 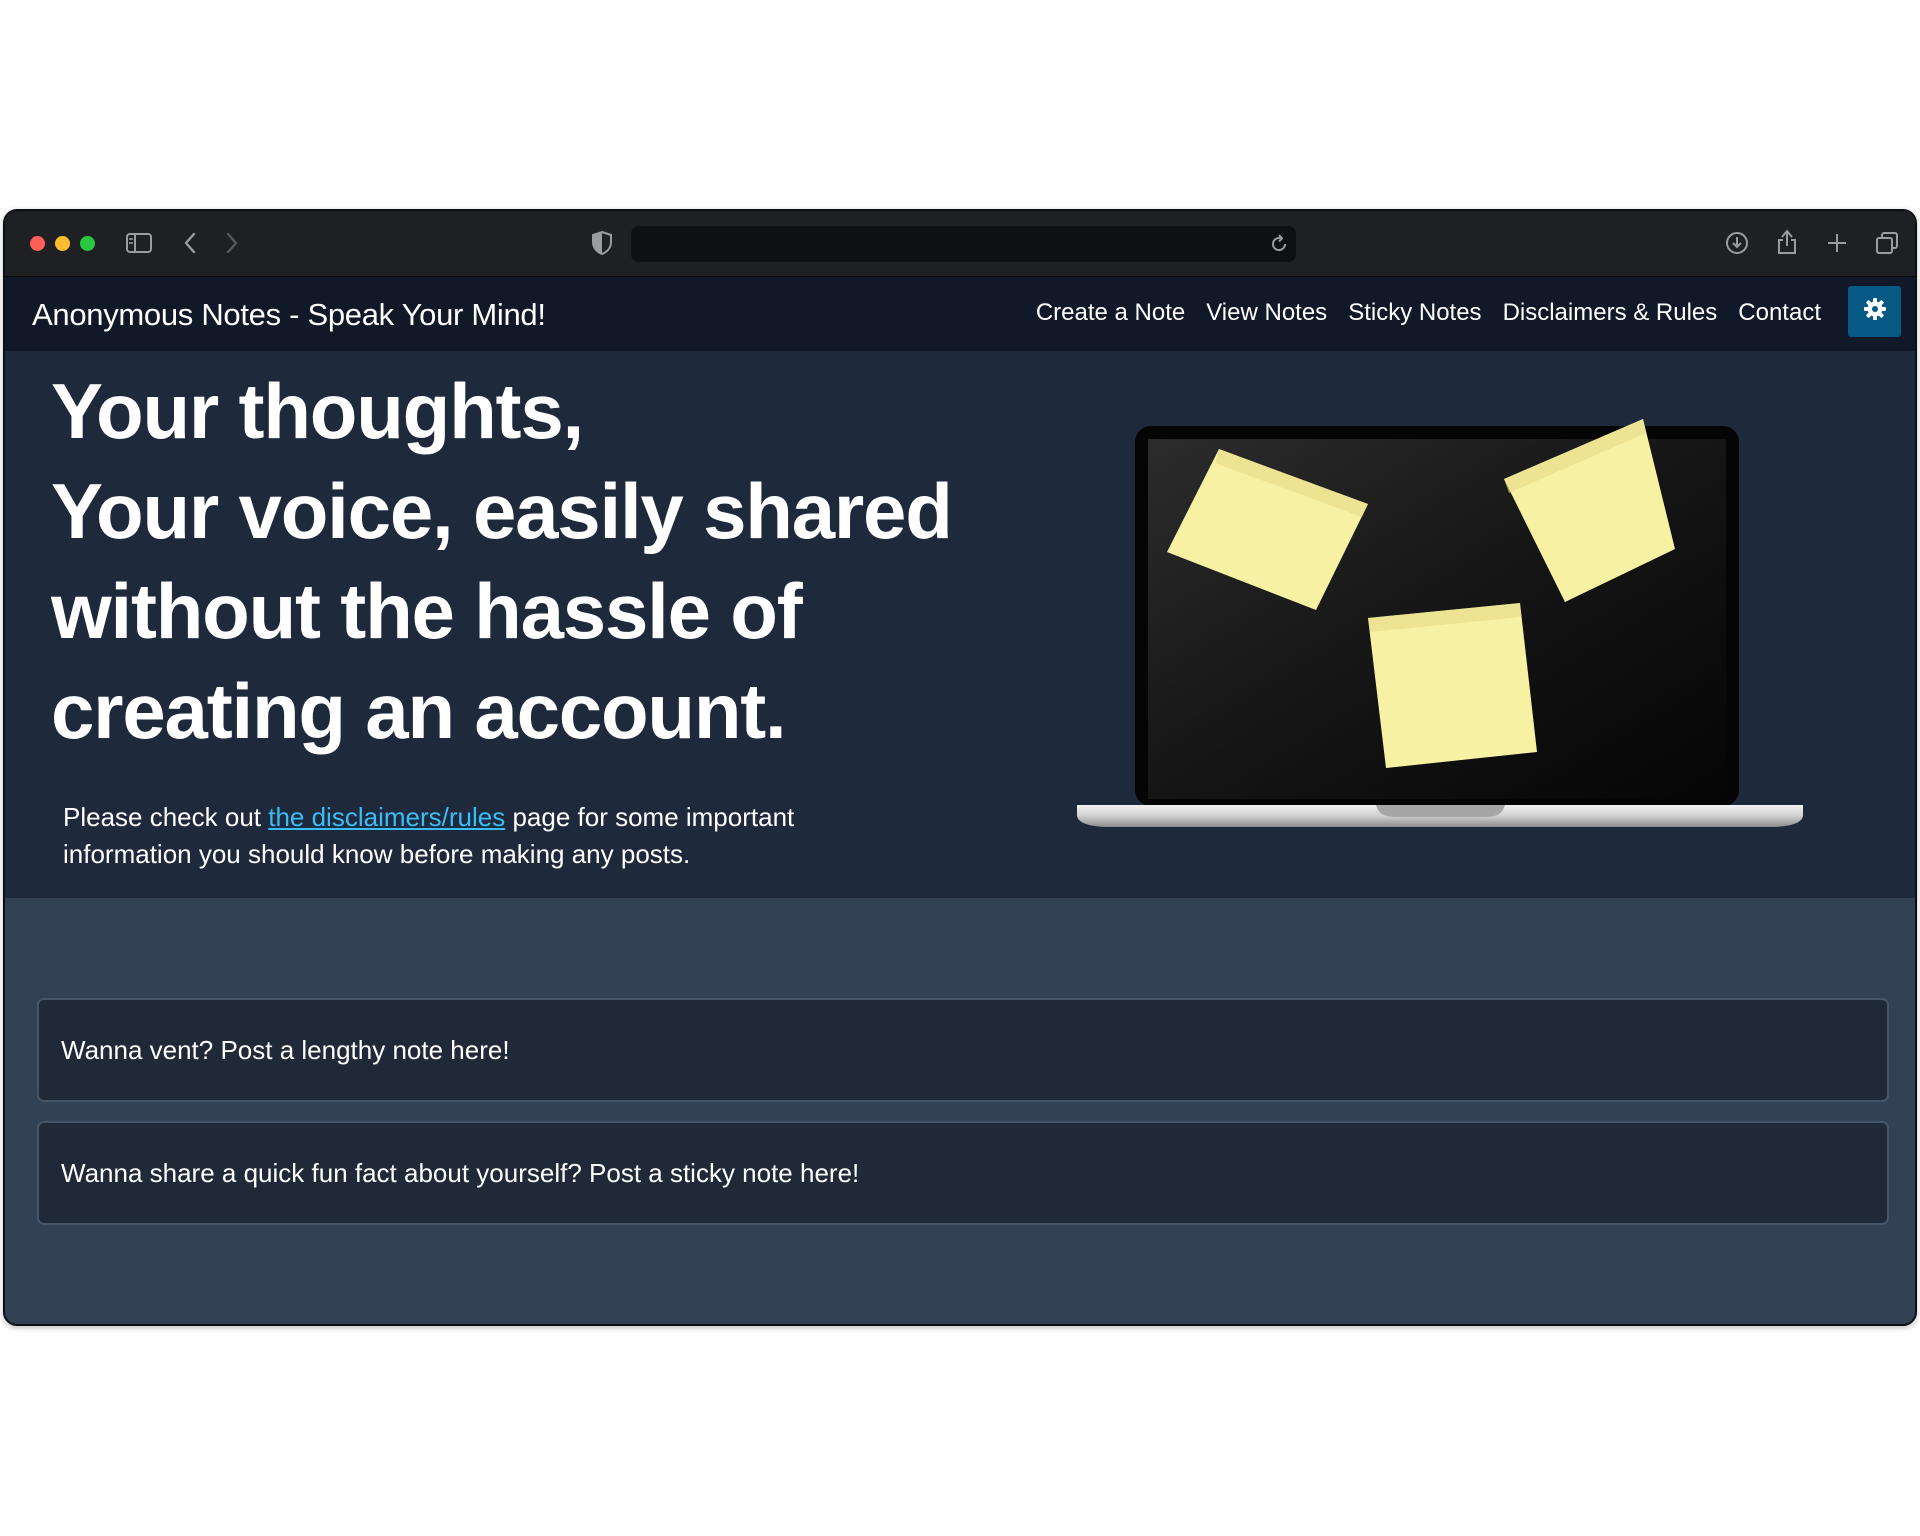 I want to click on shield-icon, so click(x=602, y=243).